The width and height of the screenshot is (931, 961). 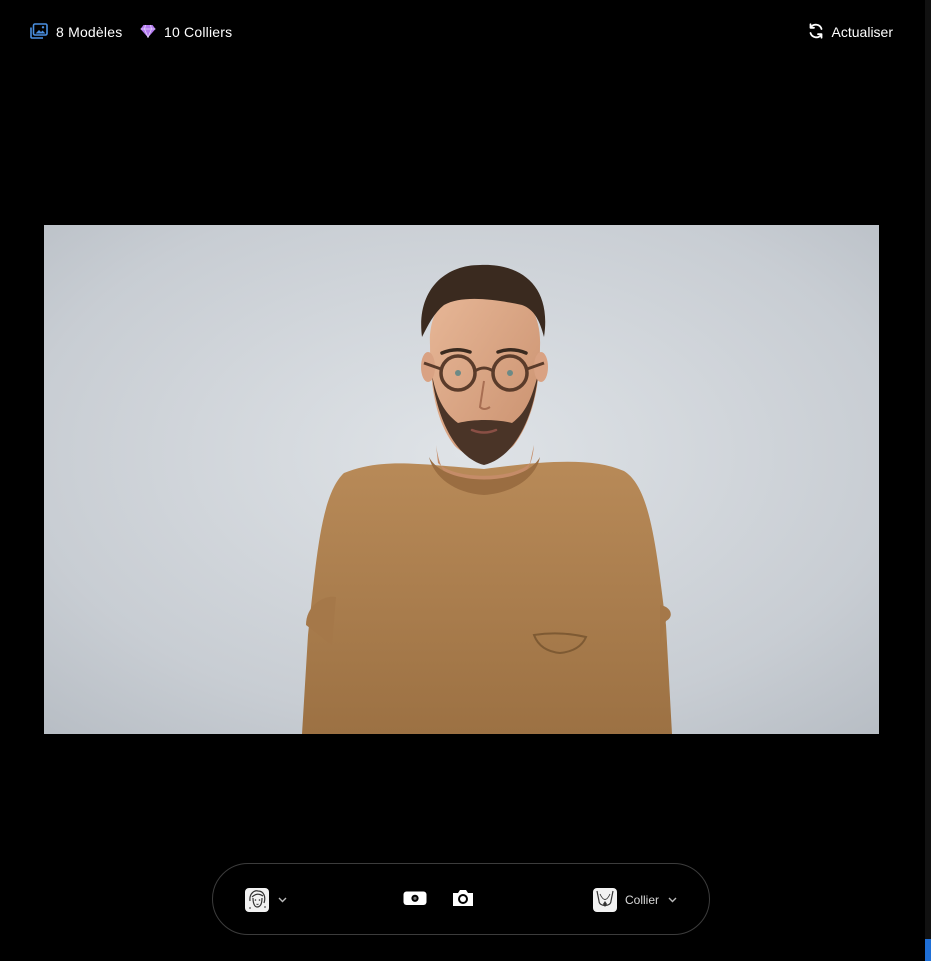 What do you see at coordinates (148, 32) in the screenshot?
I see `gem-icon` at bounding box center [148, 32].